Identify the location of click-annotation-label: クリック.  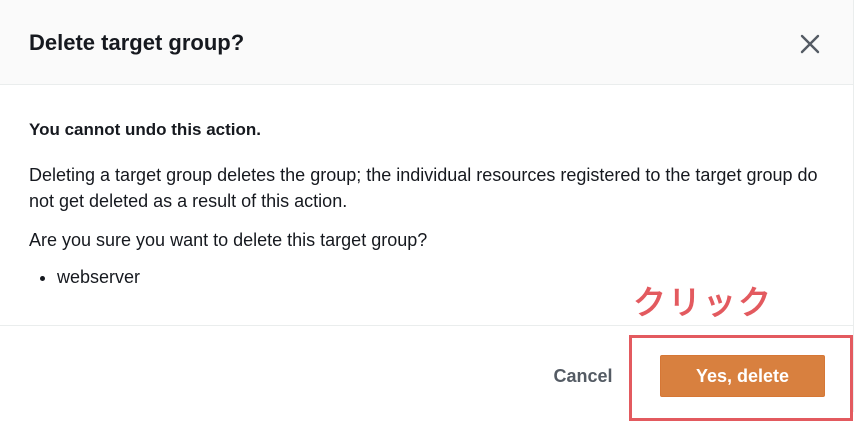
(703, 302).